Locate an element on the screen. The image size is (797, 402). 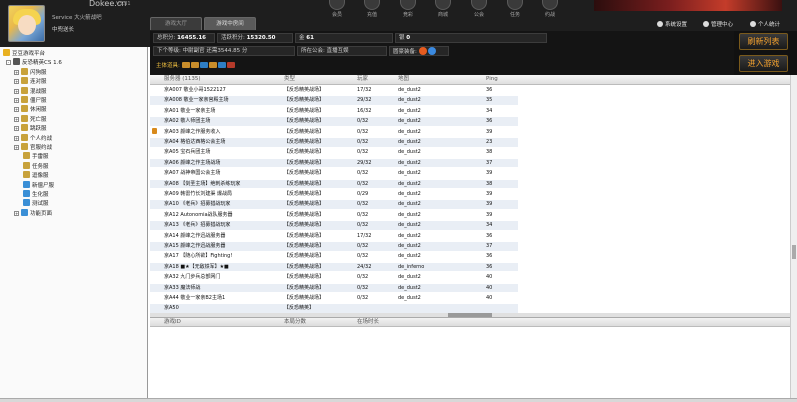
enter-game-button: 进入游戏 is located at coordinates (763, 63).